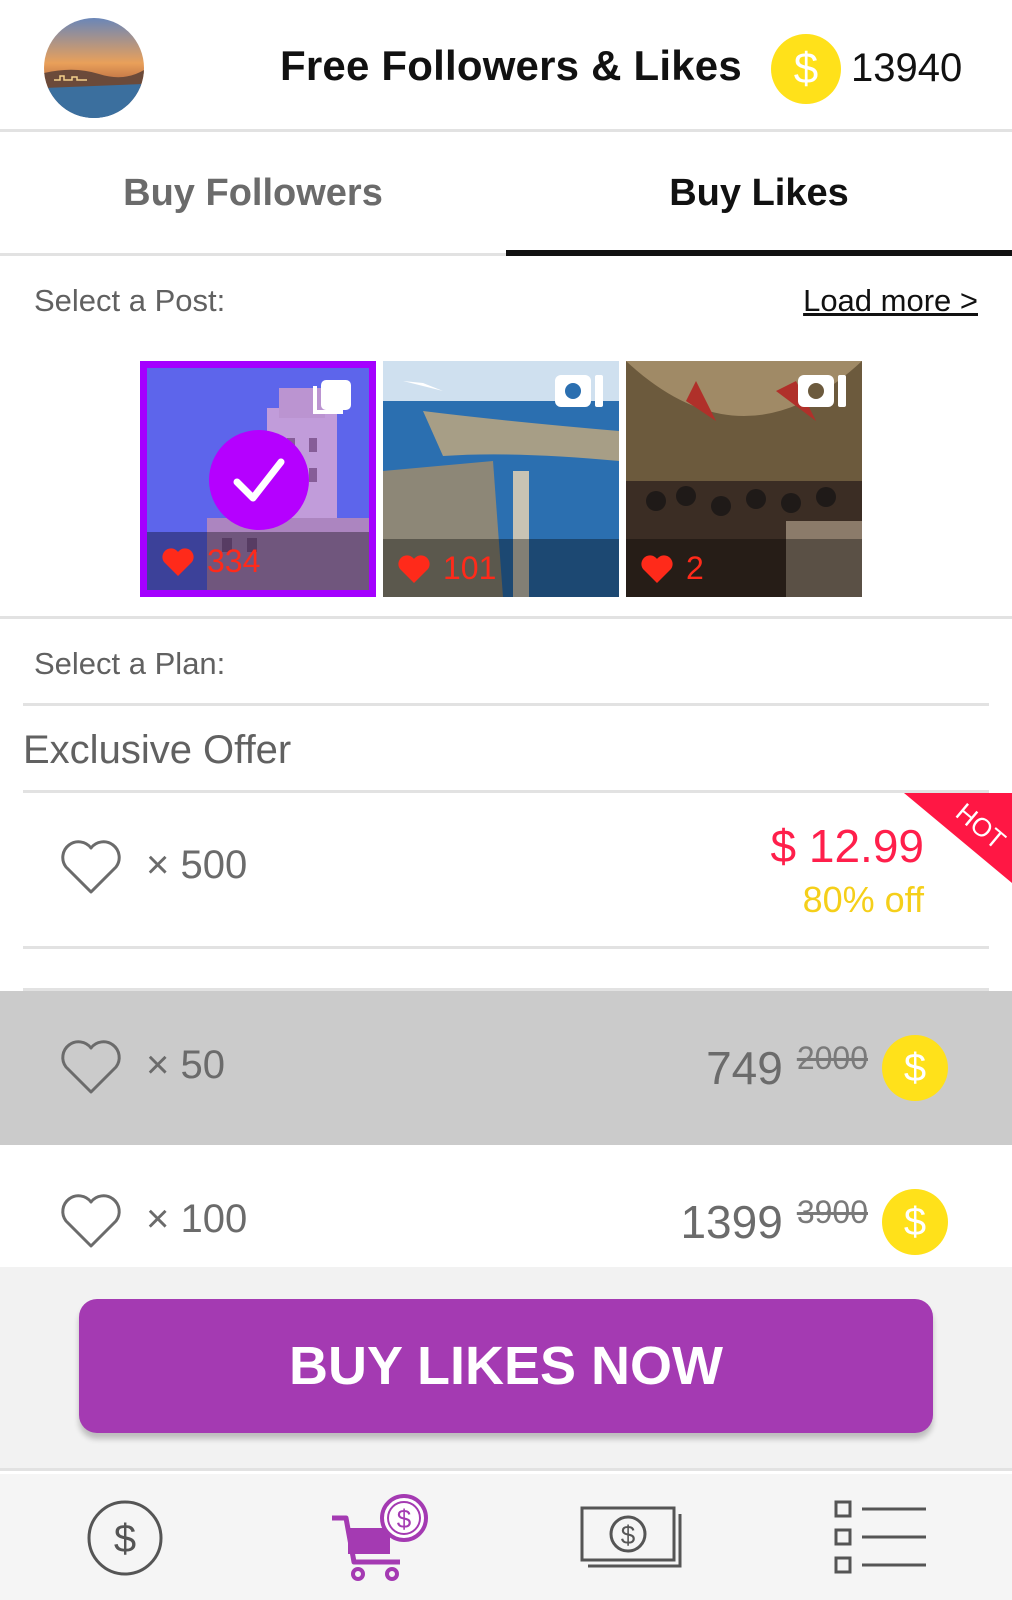 The height and width of the screenshot is (1600, 1012). What do you see at coordinates (506, 1206) in the screenshot?
I see `plan-100-likes: × 100 1399 3900 $` at bounding box center [506, 1206].